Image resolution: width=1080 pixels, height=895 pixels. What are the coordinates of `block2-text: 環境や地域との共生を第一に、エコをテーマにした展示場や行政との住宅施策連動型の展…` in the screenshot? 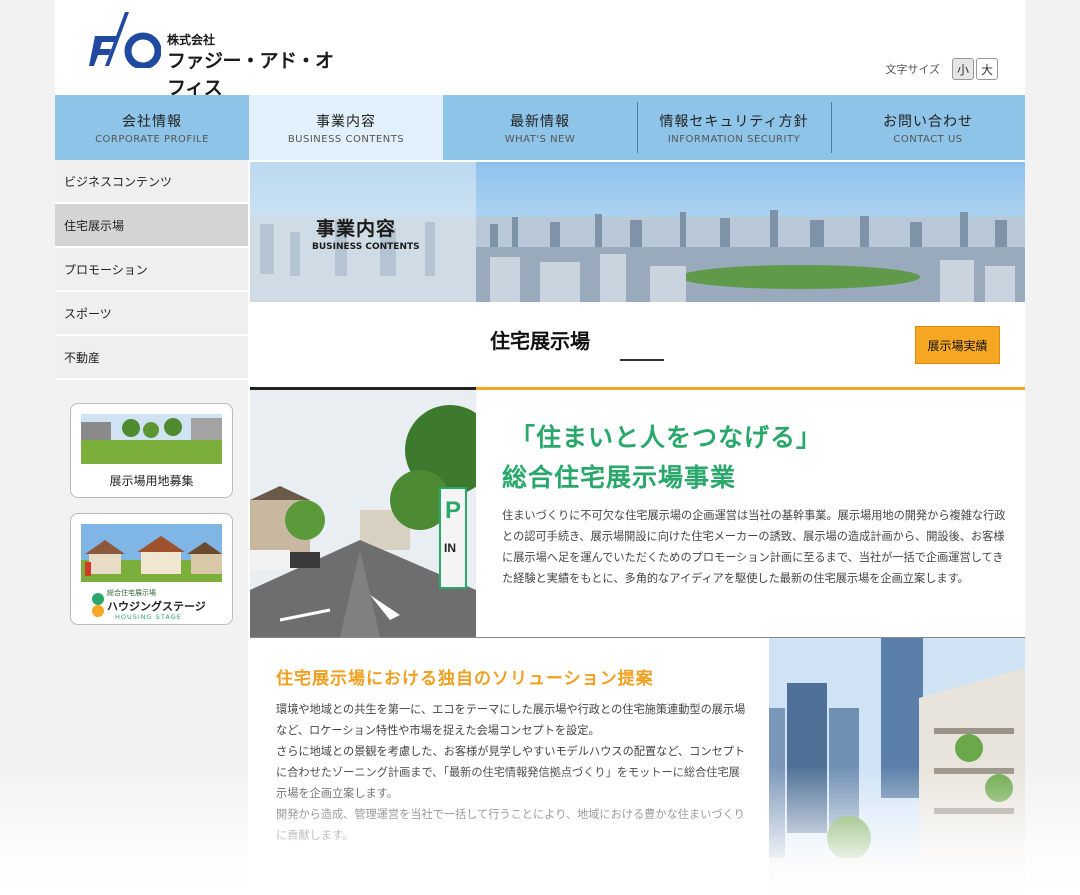 It's located at (511, 772).